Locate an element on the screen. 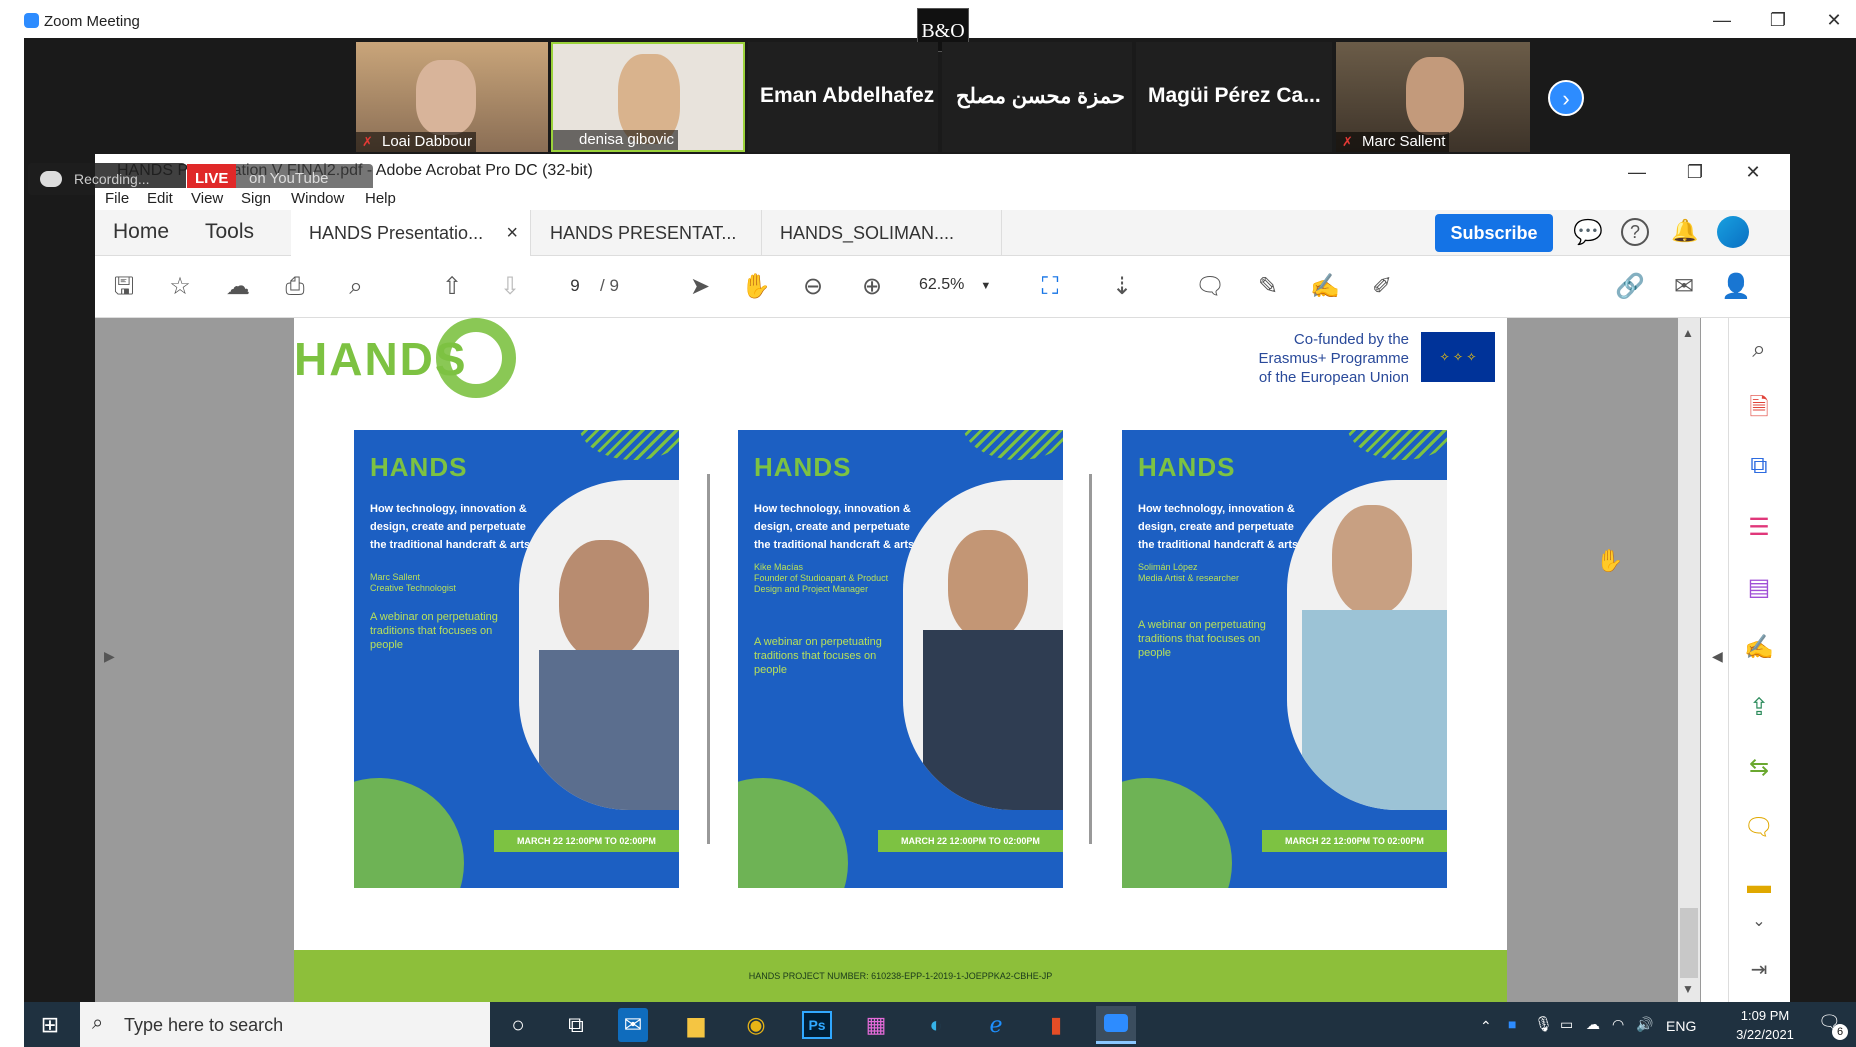 This screenshot has width=1856, height=1047. next-page-icon: › is located at coordinates (1566, 98).